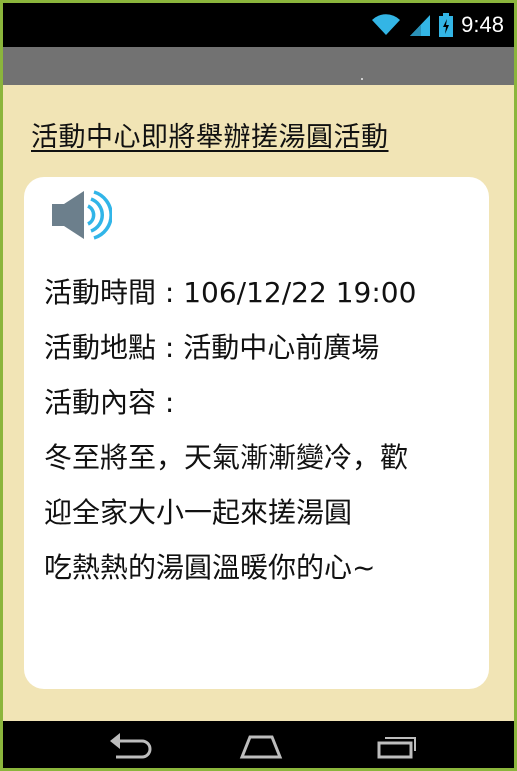  I want to click on status-bar: 9:48, so click(258, 25).